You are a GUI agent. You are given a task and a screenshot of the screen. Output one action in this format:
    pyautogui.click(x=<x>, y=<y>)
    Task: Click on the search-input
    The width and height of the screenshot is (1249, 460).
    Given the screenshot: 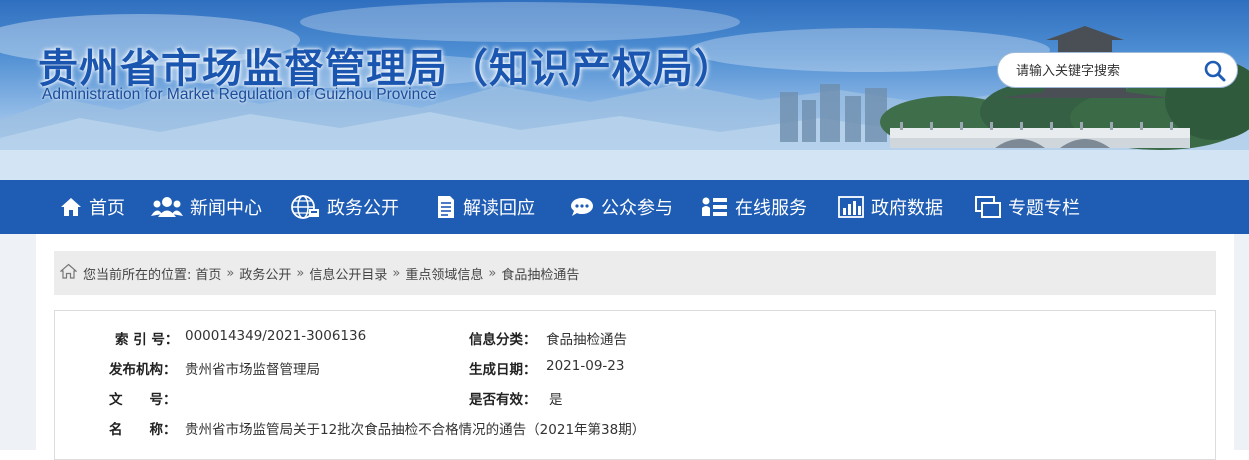 What is the action you would take?
    pyautogui.click(x=1106, y=71)
    